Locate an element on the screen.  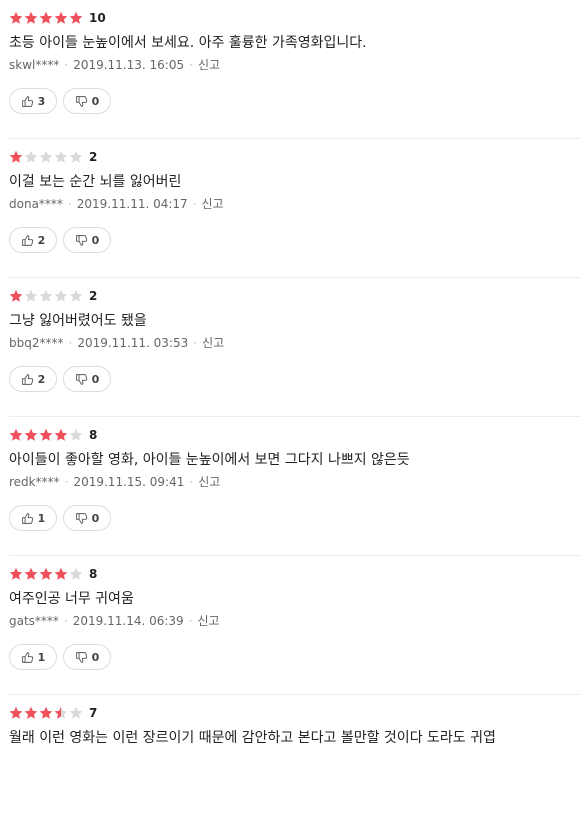
review-meta: dona**** · 2019.11.11. 04:17 · 신고 is located at coordinates (116, 204).